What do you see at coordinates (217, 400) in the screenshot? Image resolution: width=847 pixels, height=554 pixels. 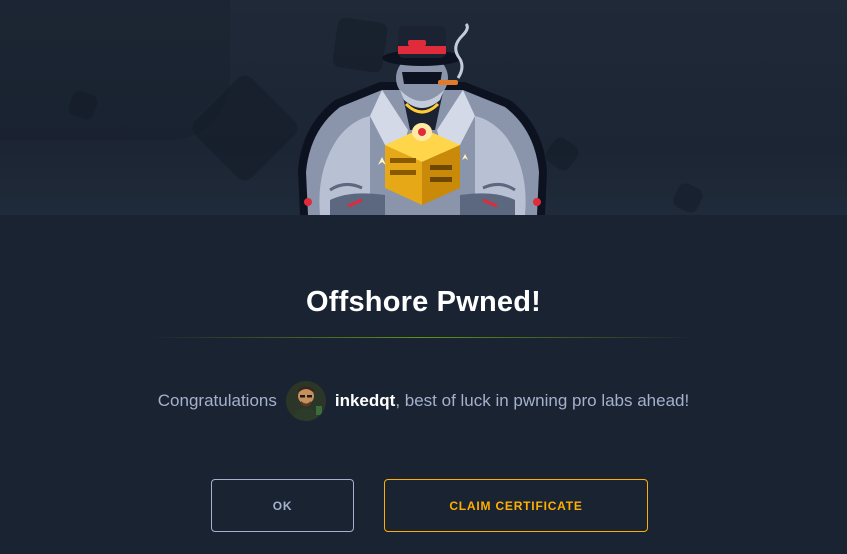 I see `message-prefix: Congratulations` at bounding box center [217, 400].